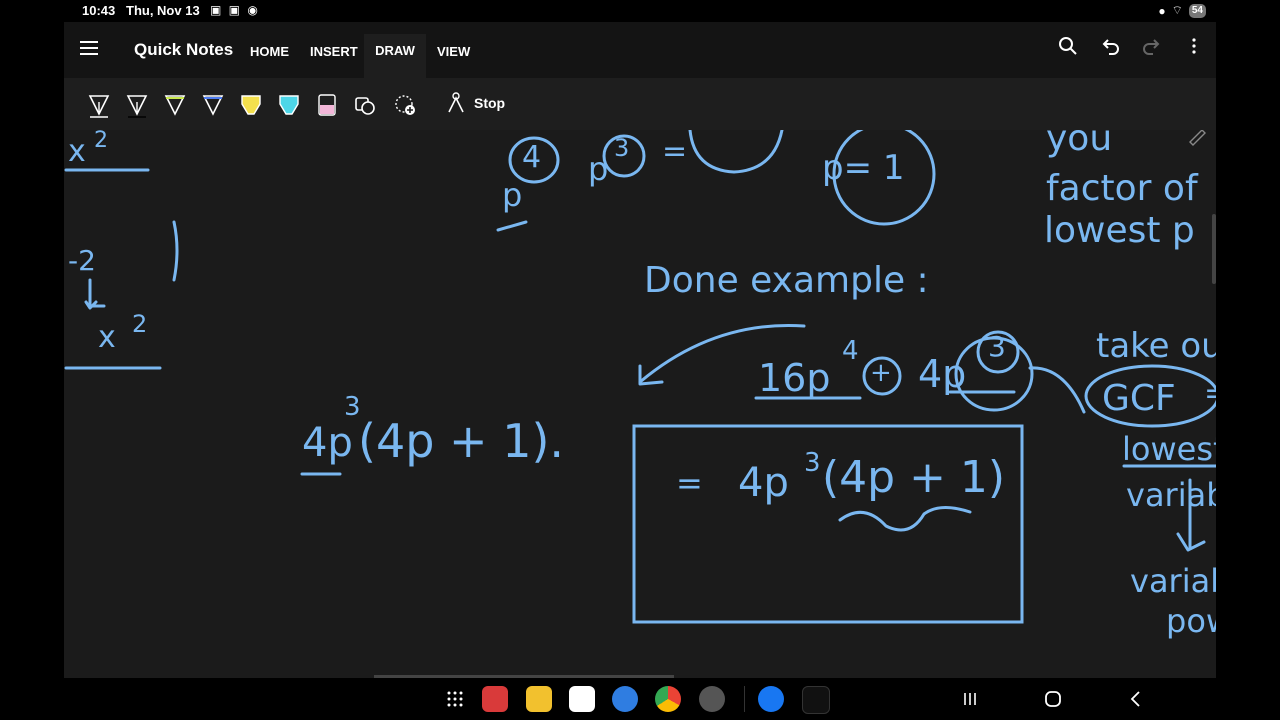 The width and height of the screenshot is (1280, 720). I want to click on notes-app-icon, so click(495, 699).